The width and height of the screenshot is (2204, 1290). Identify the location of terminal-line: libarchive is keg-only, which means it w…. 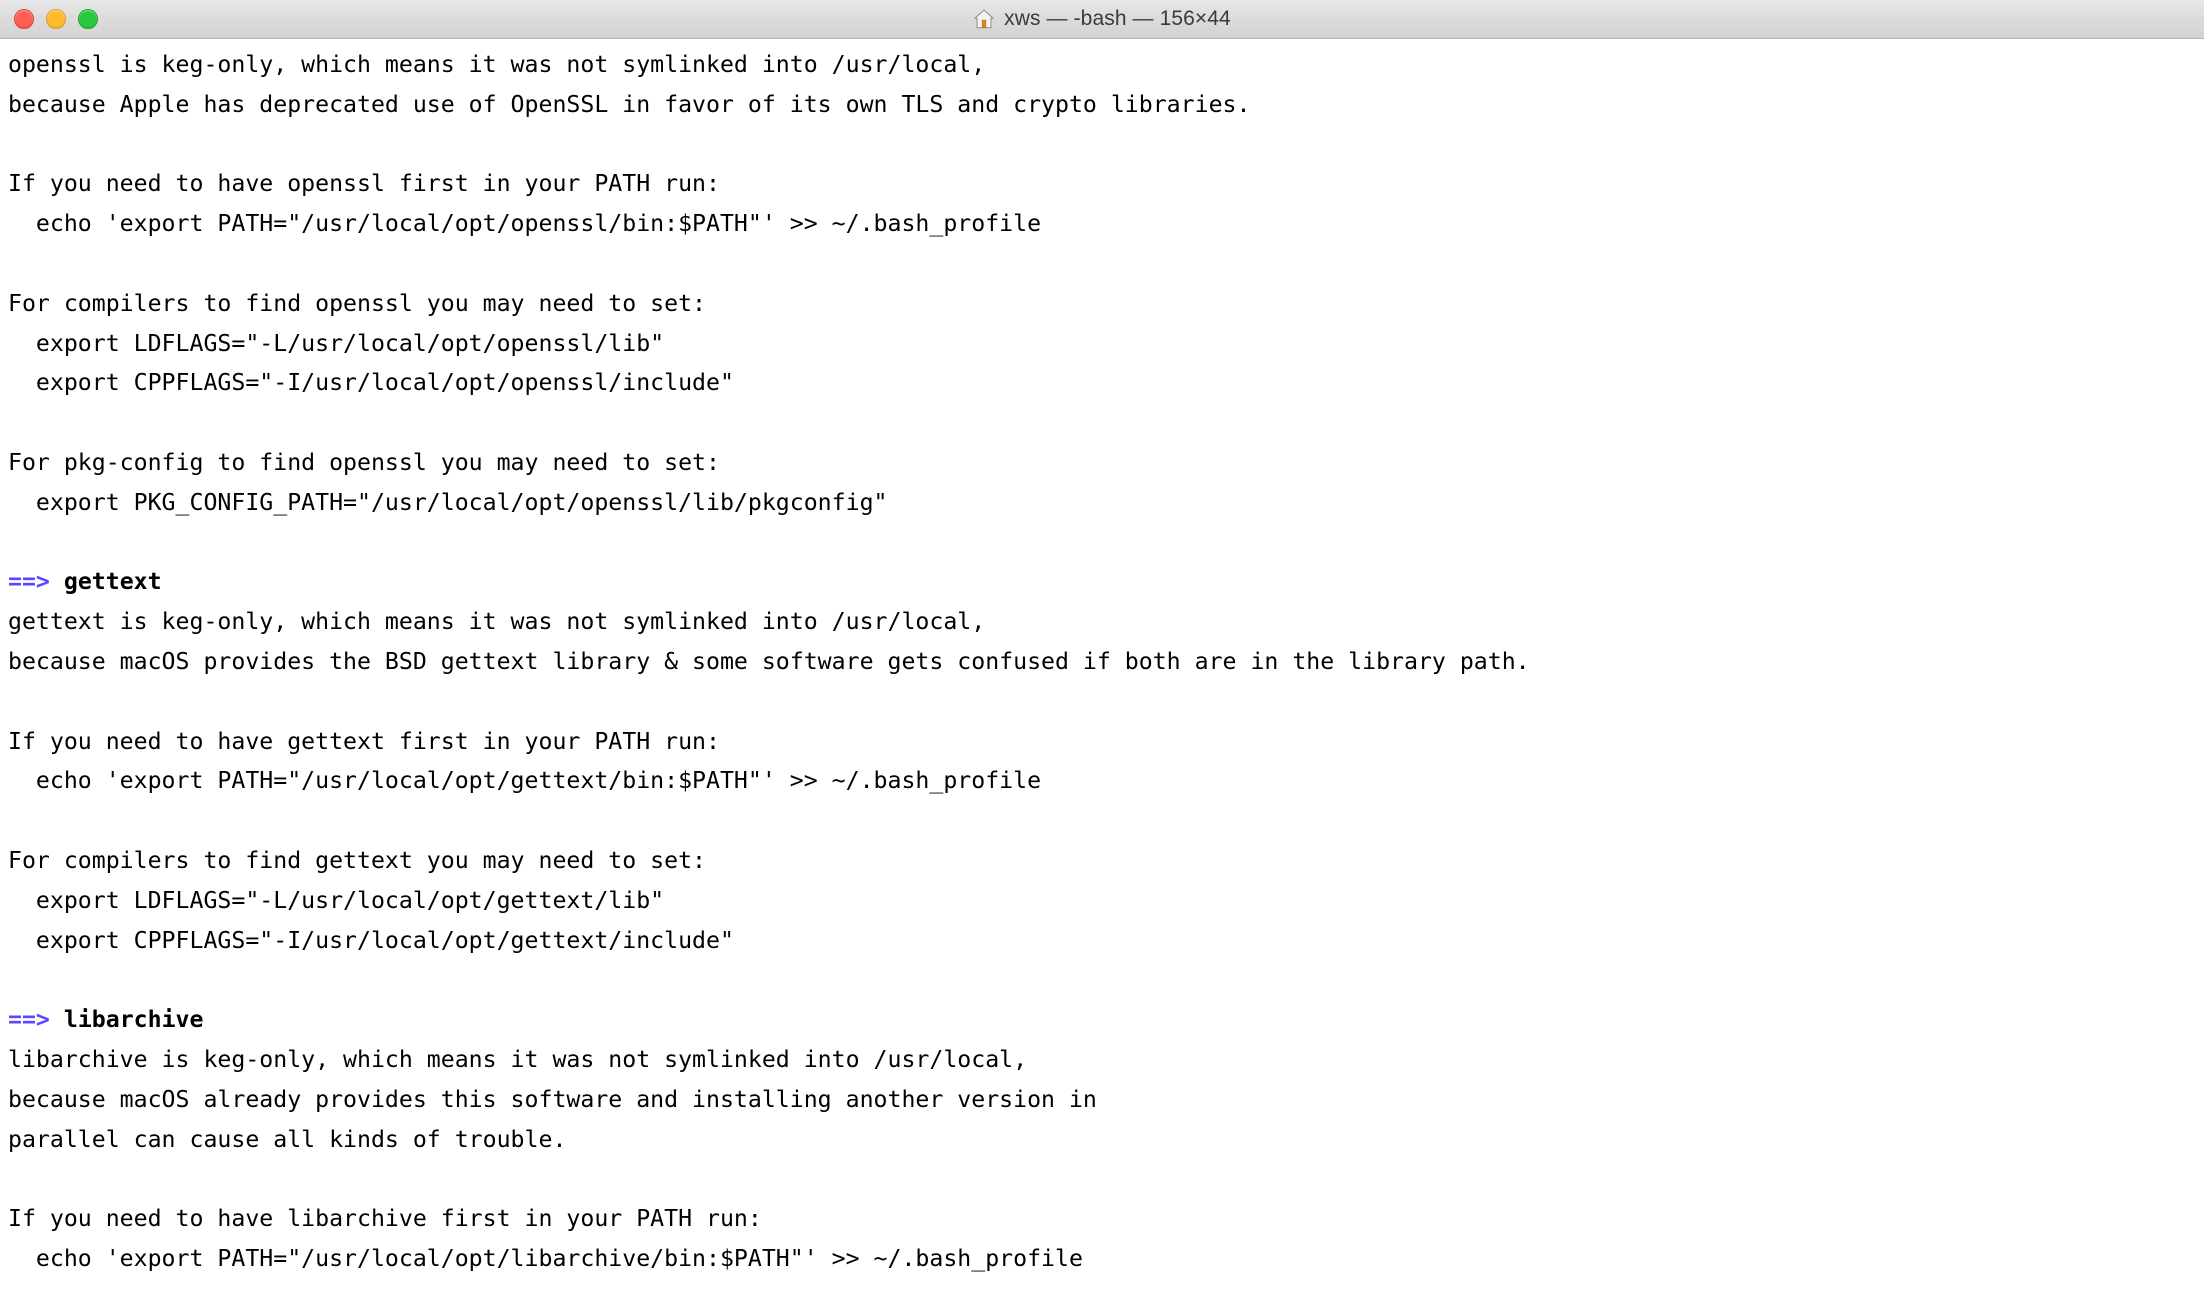
(518, 1059).